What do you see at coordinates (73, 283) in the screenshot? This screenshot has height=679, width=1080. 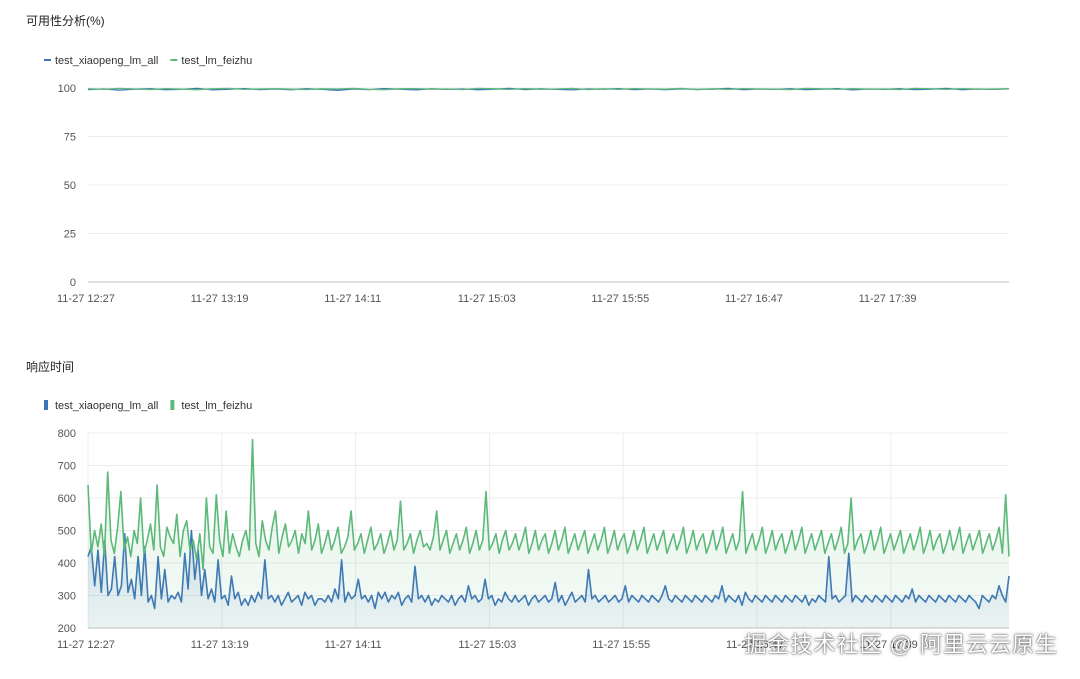 I see `y-tick-label: 0` at bounding box center [73, 283].